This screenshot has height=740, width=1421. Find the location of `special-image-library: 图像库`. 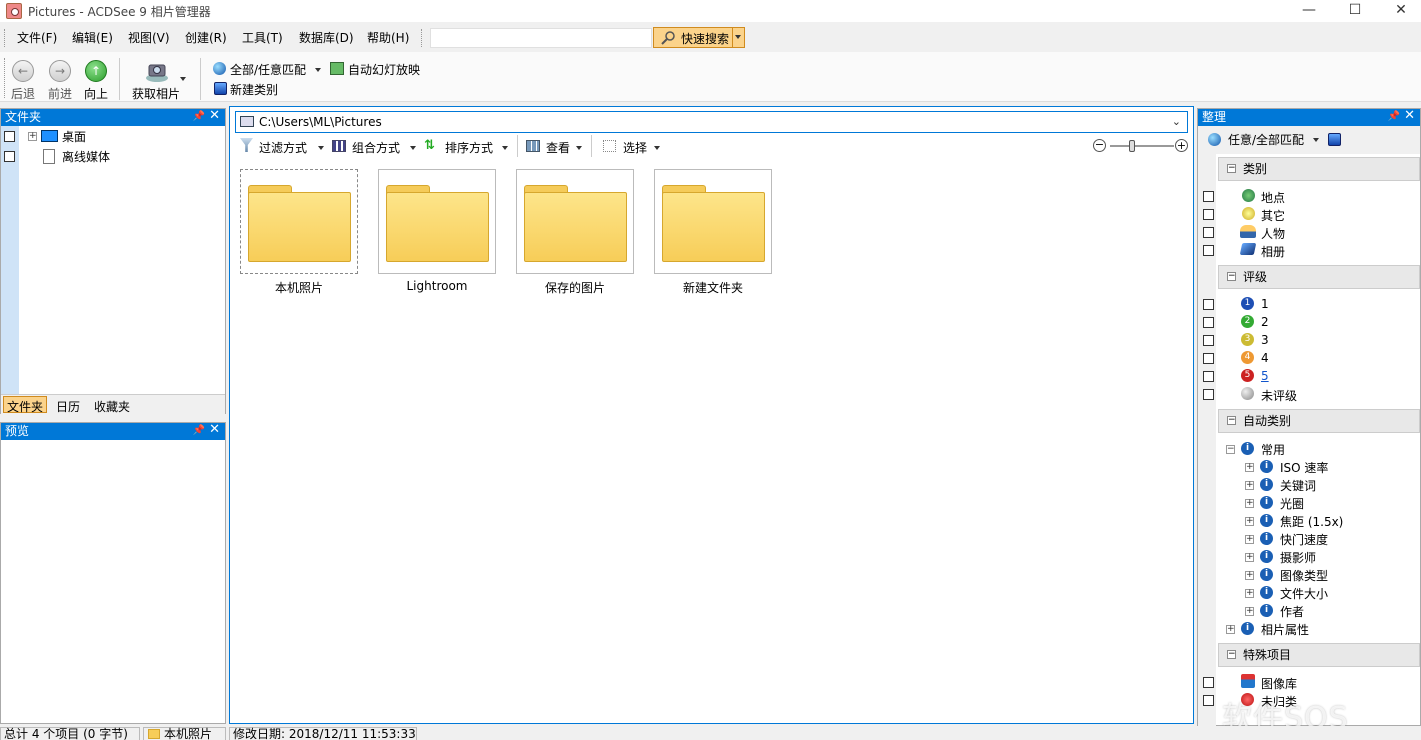

special-image-library: 图像库 is located at coordinates (1279, 683).